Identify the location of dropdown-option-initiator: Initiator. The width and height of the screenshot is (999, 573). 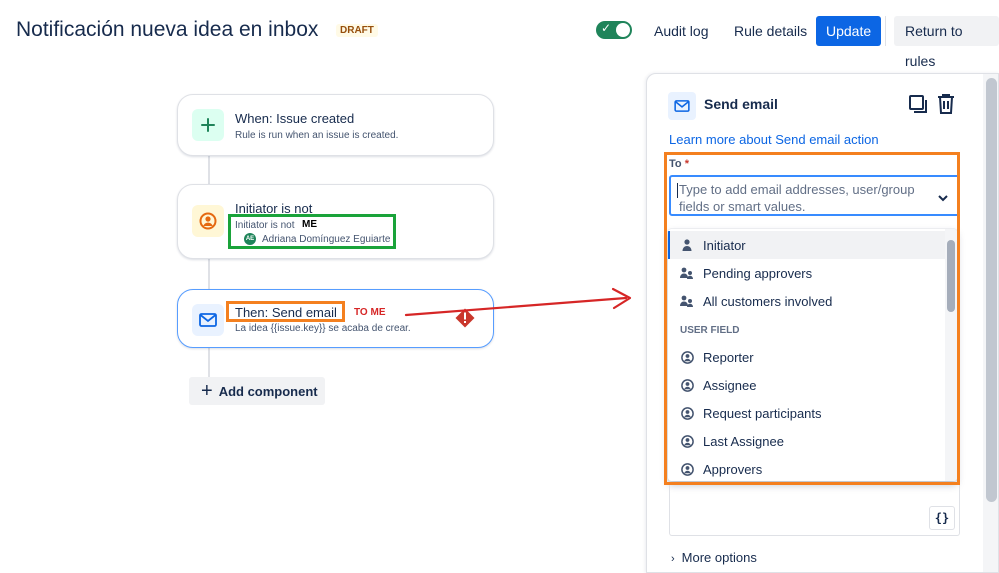
(806, 245).